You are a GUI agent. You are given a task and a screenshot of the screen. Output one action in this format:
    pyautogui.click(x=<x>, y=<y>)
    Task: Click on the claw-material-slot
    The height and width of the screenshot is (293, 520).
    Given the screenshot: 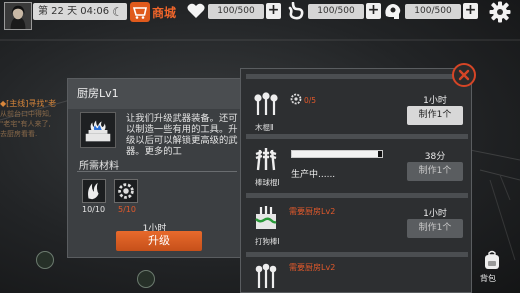 What is the action you would take?
    pyautogui.click(x=94, y=191)
    